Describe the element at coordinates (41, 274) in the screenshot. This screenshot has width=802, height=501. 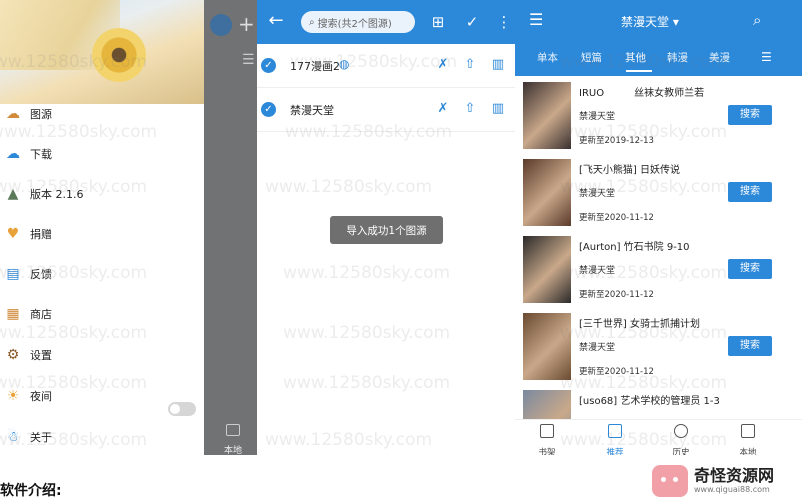
I see `drawer-item-label: 反馈` at that location.